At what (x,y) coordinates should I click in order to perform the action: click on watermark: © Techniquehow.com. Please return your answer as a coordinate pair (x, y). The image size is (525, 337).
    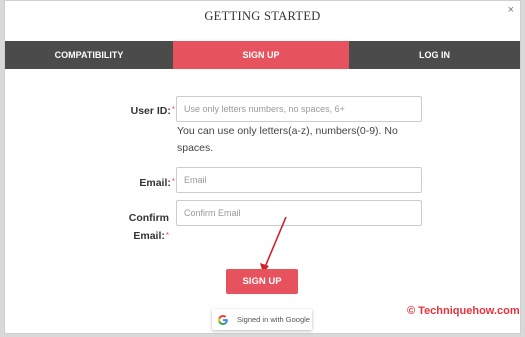
    Looking at the image, I should click on (463, 311).